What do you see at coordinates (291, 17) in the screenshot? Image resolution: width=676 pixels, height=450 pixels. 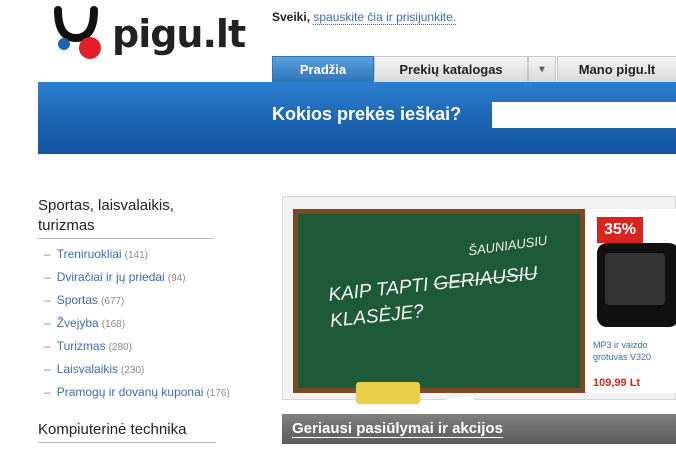 I see `greeting-hello: Sveiki,` at bounding box center [291, 17].